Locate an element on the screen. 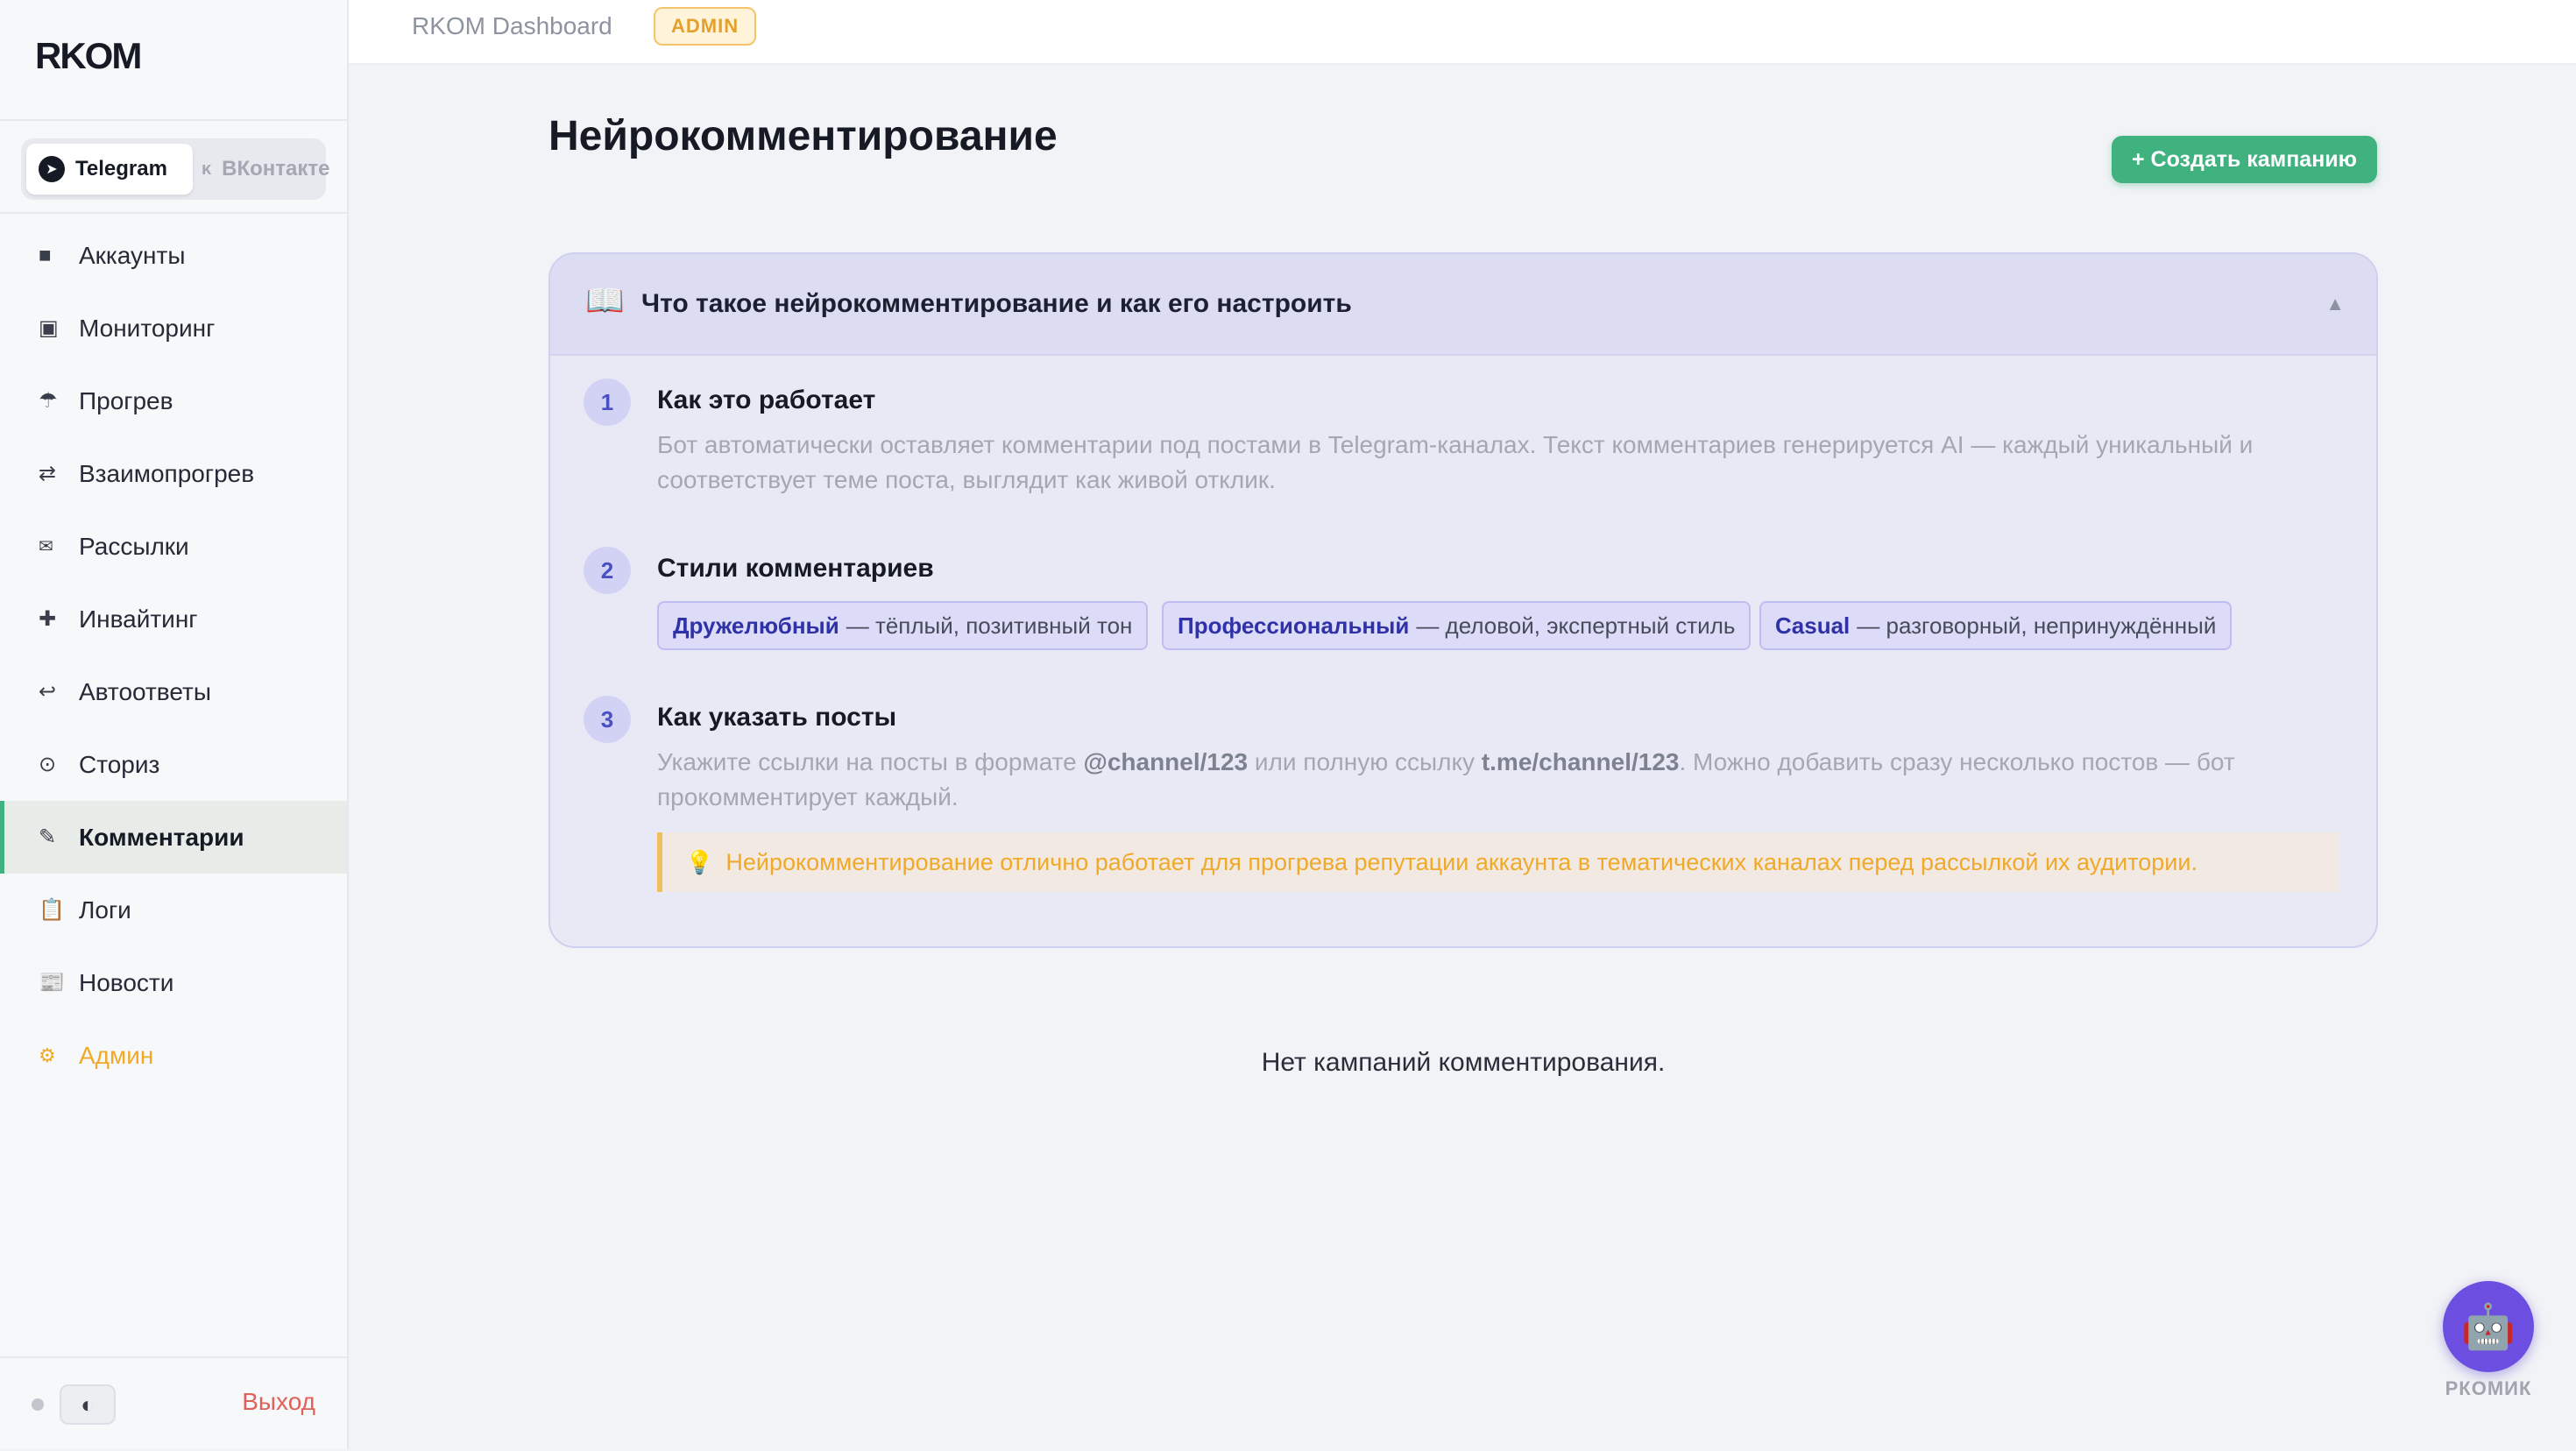  sidebar-item-label: Мониторинг is located at coordinates (147, 328).